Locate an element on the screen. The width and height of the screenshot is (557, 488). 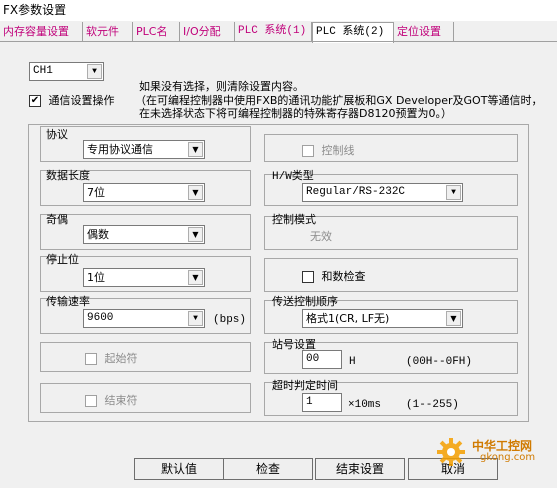
check-button: 检查 is located at coordinates (268, 469).